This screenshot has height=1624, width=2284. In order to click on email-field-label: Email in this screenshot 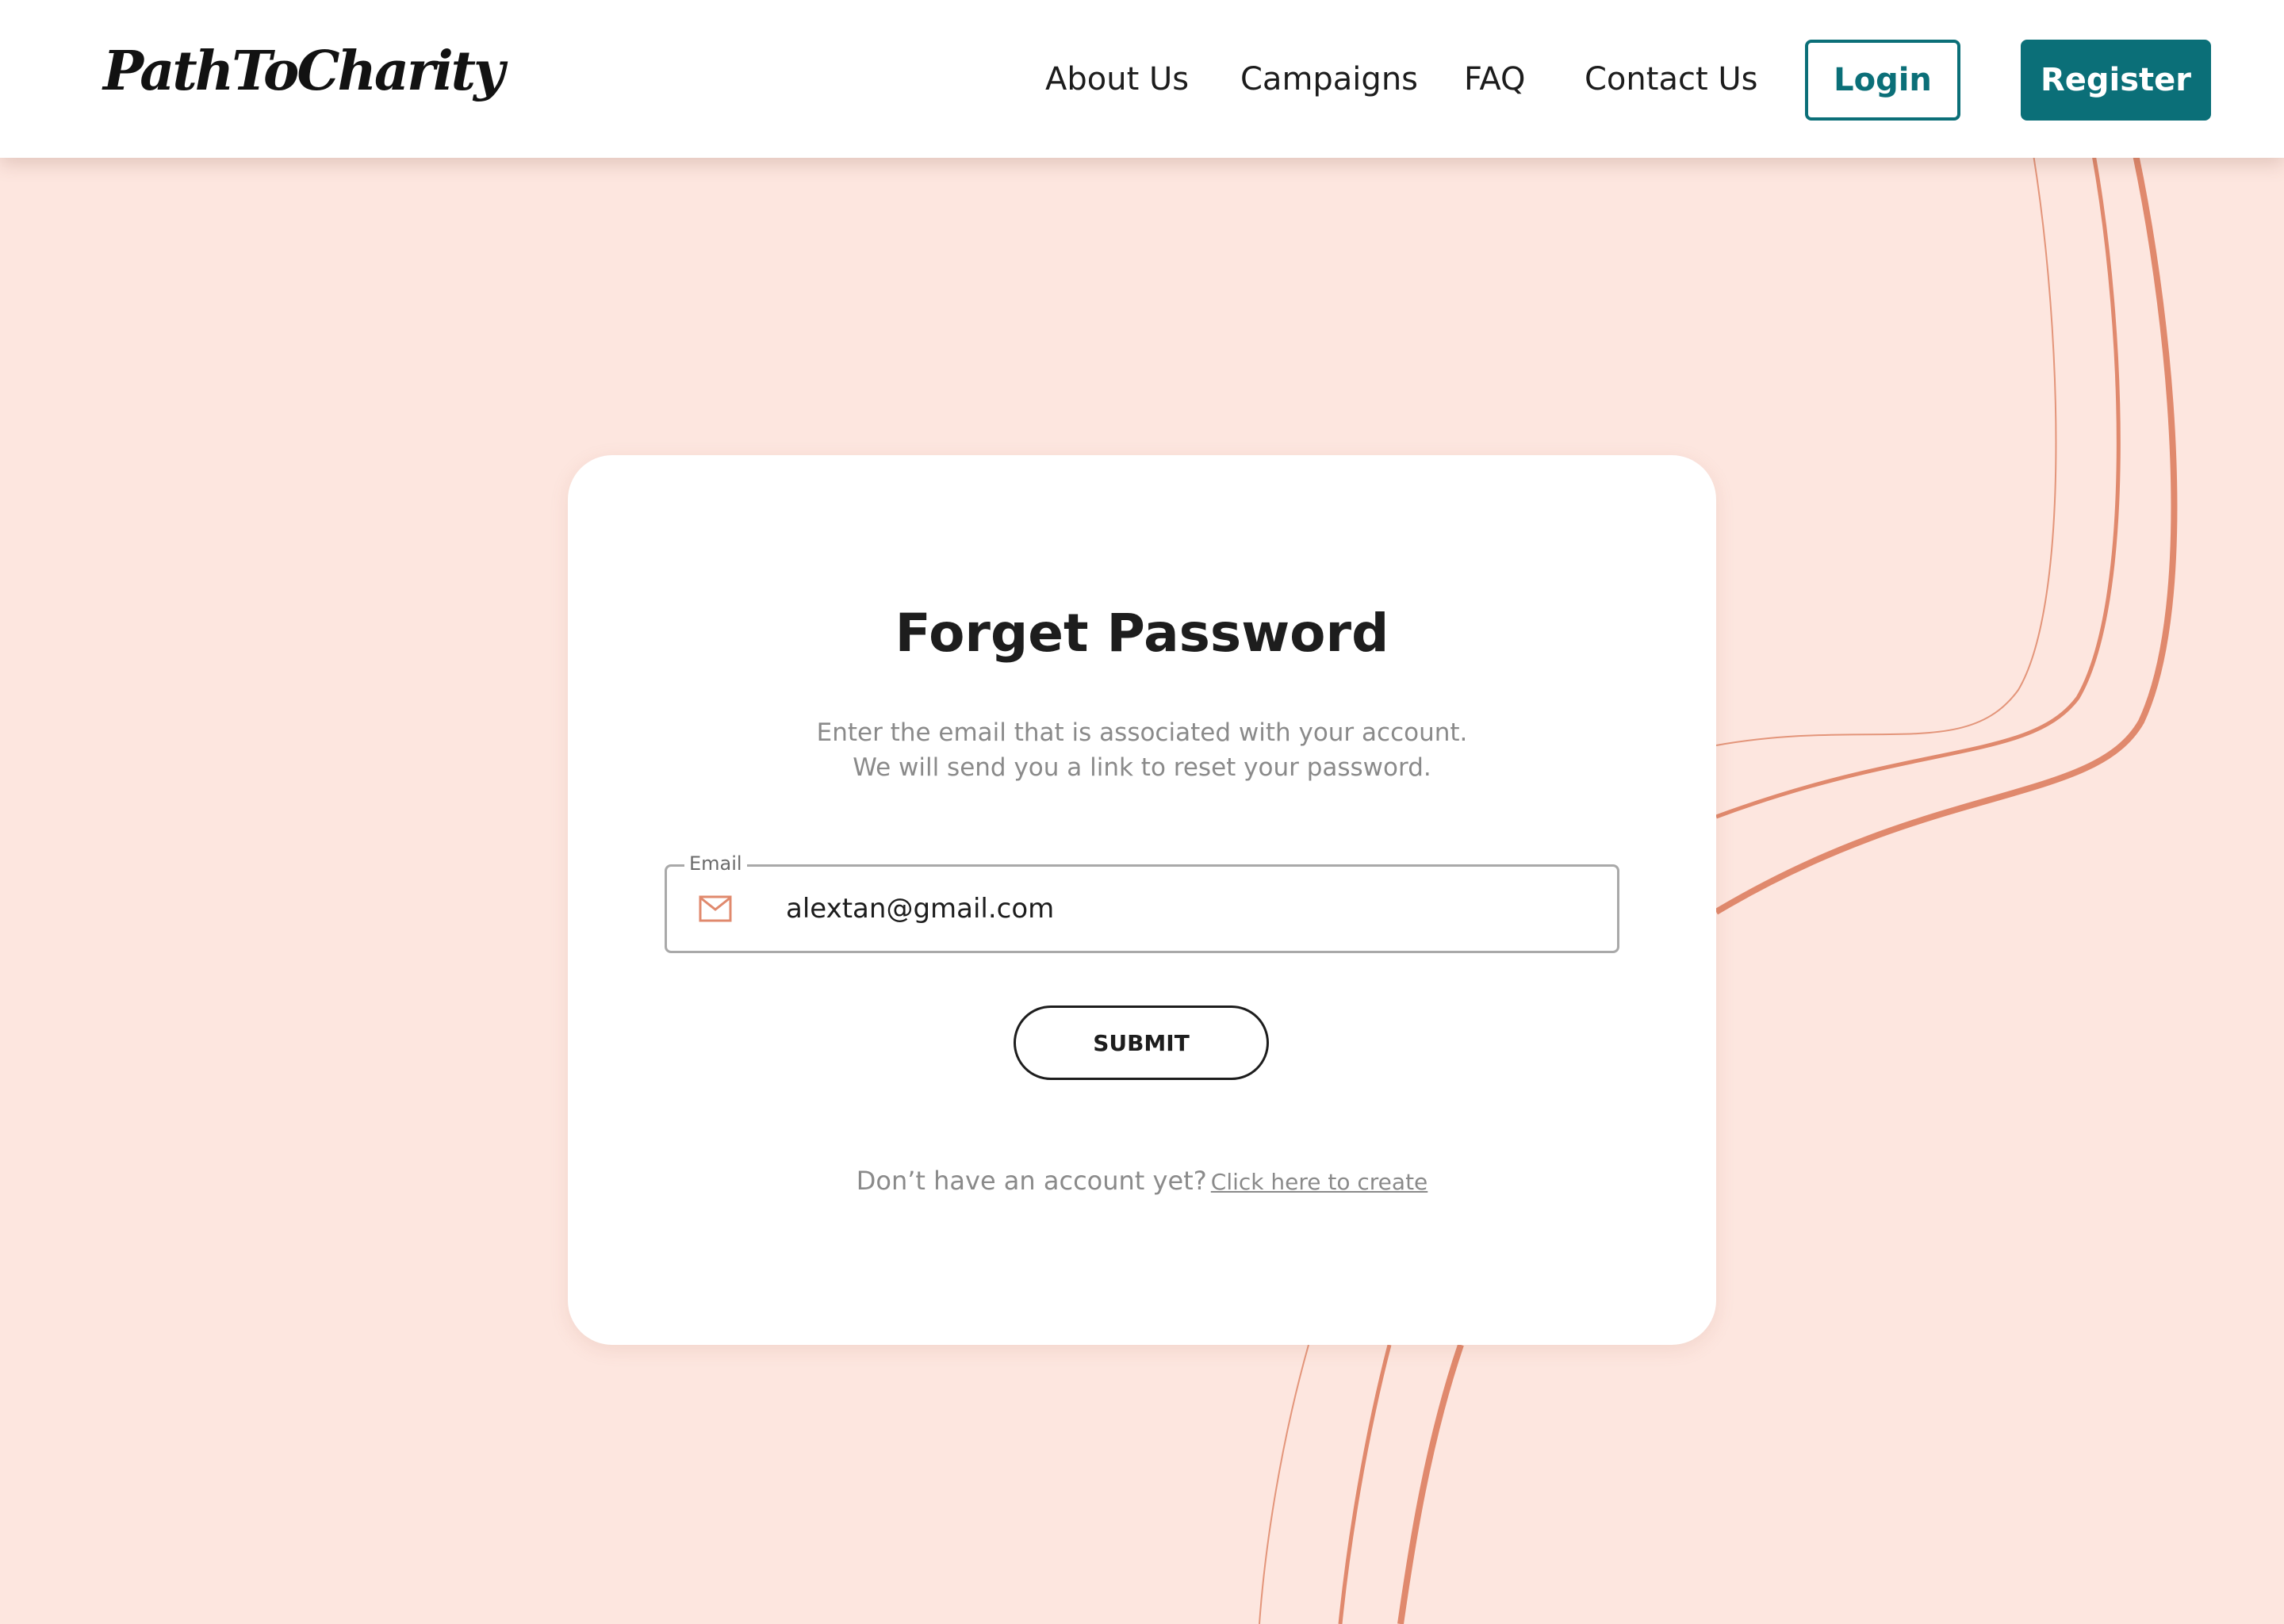, I will do `click(715, 863)`.